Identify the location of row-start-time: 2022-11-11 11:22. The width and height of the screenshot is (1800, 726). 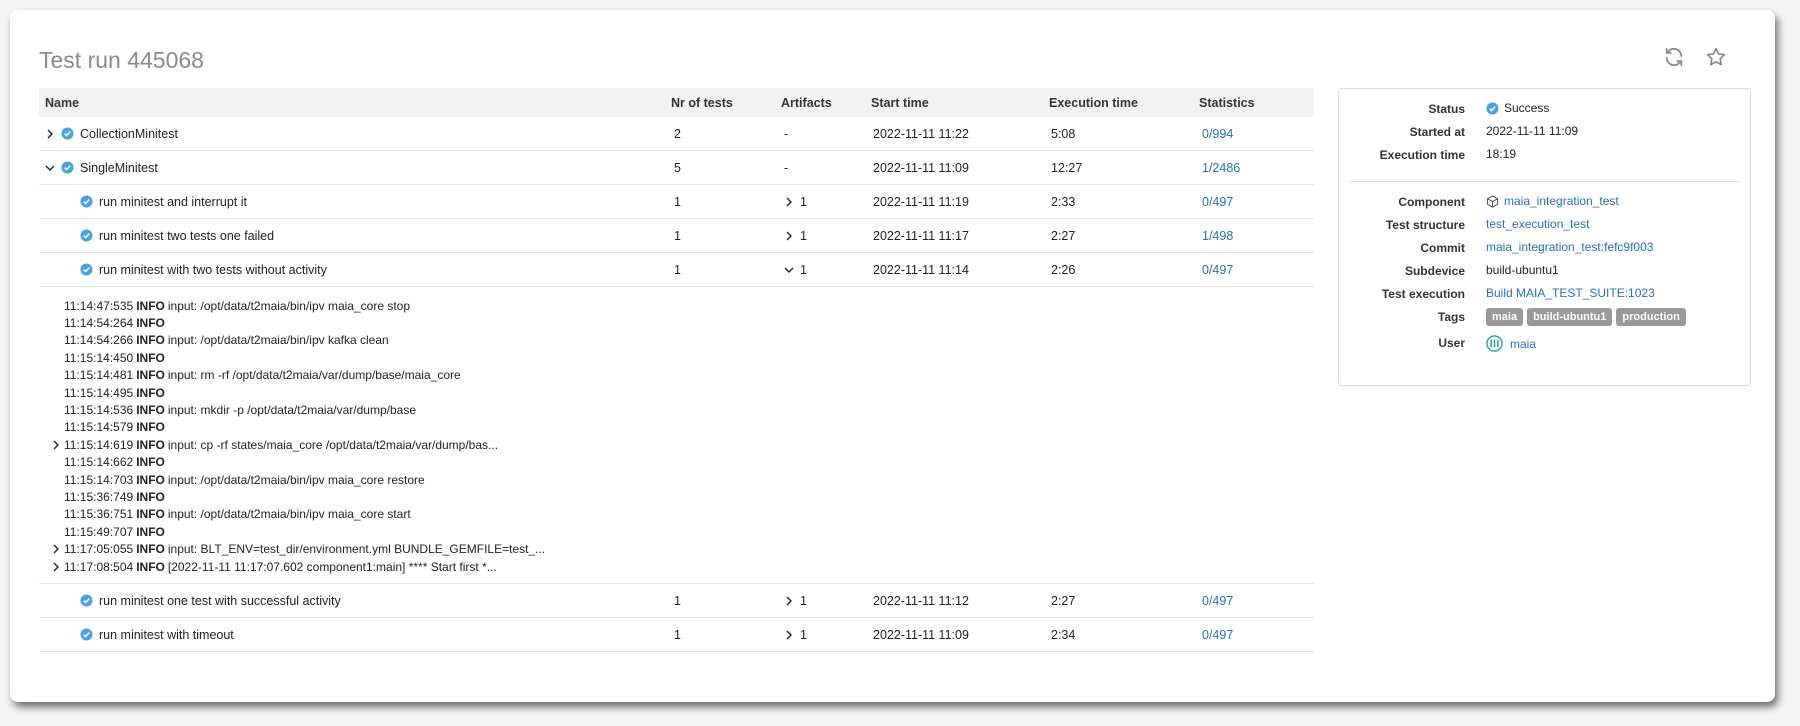
(921, 133).